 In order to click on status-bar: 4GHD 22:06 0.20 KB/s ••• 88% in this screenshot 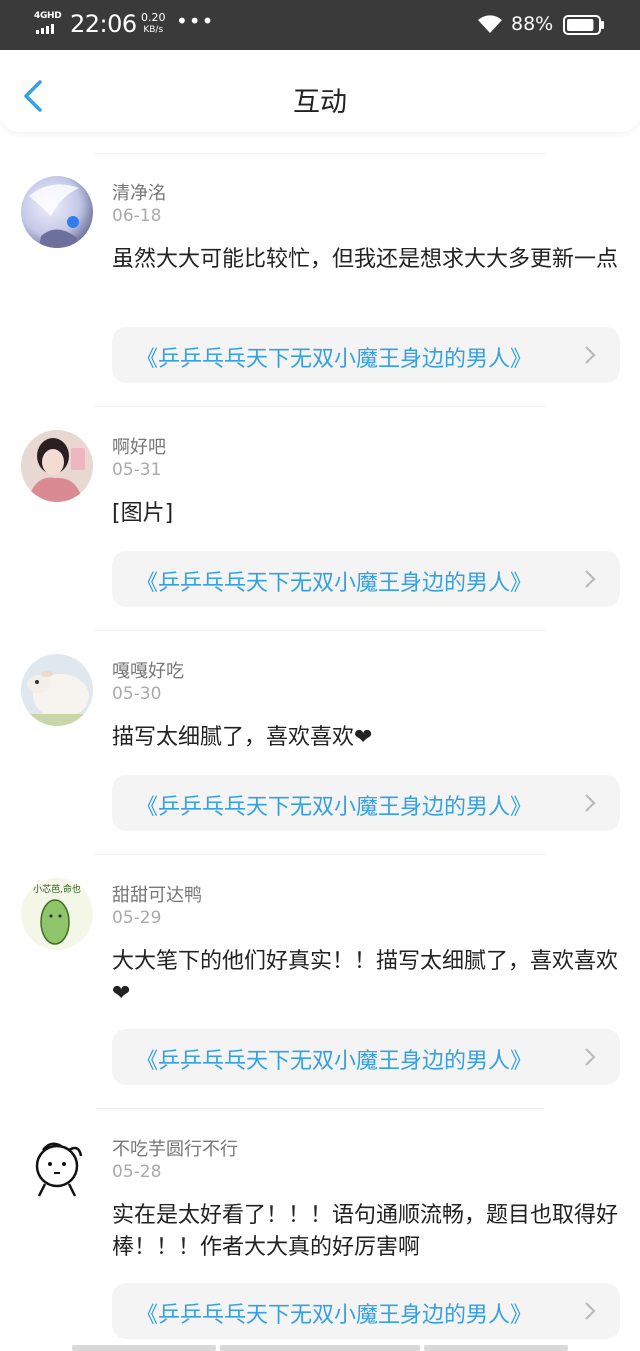, I will do `click(320, 25)`.